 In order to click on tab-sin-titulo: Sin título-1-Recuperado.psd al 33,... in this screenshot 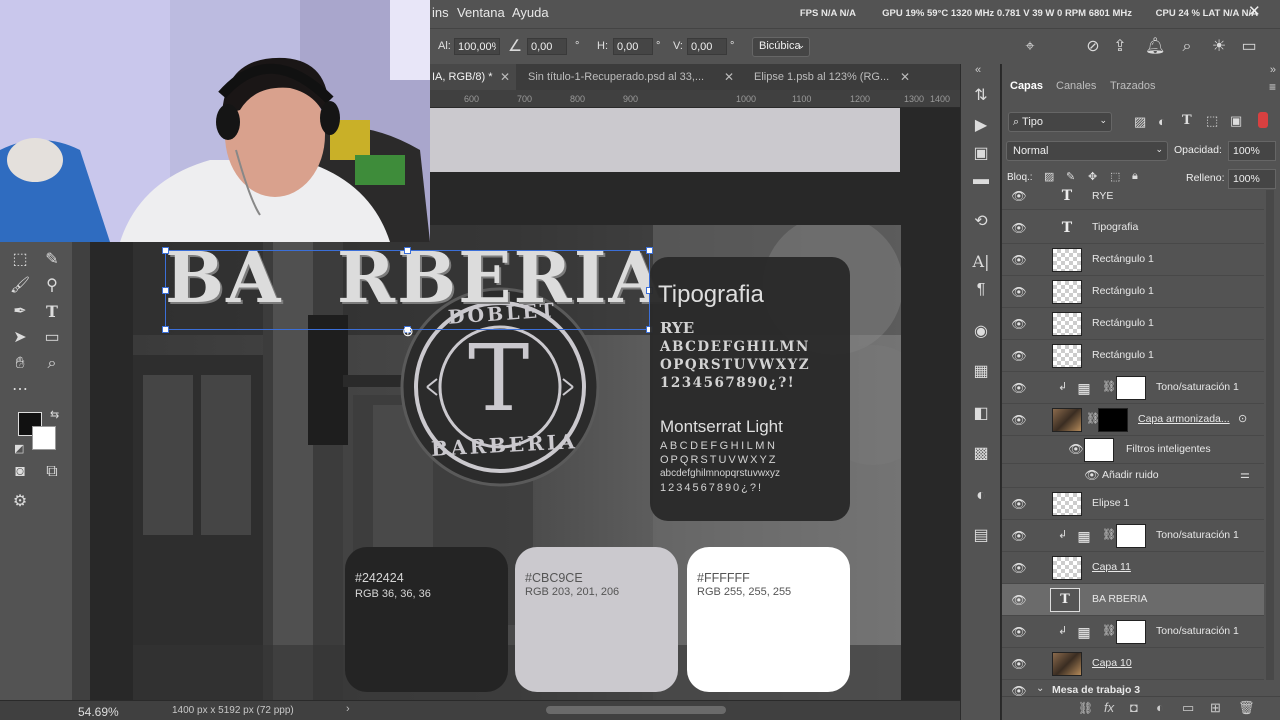, I will do `click(623, 77)`.